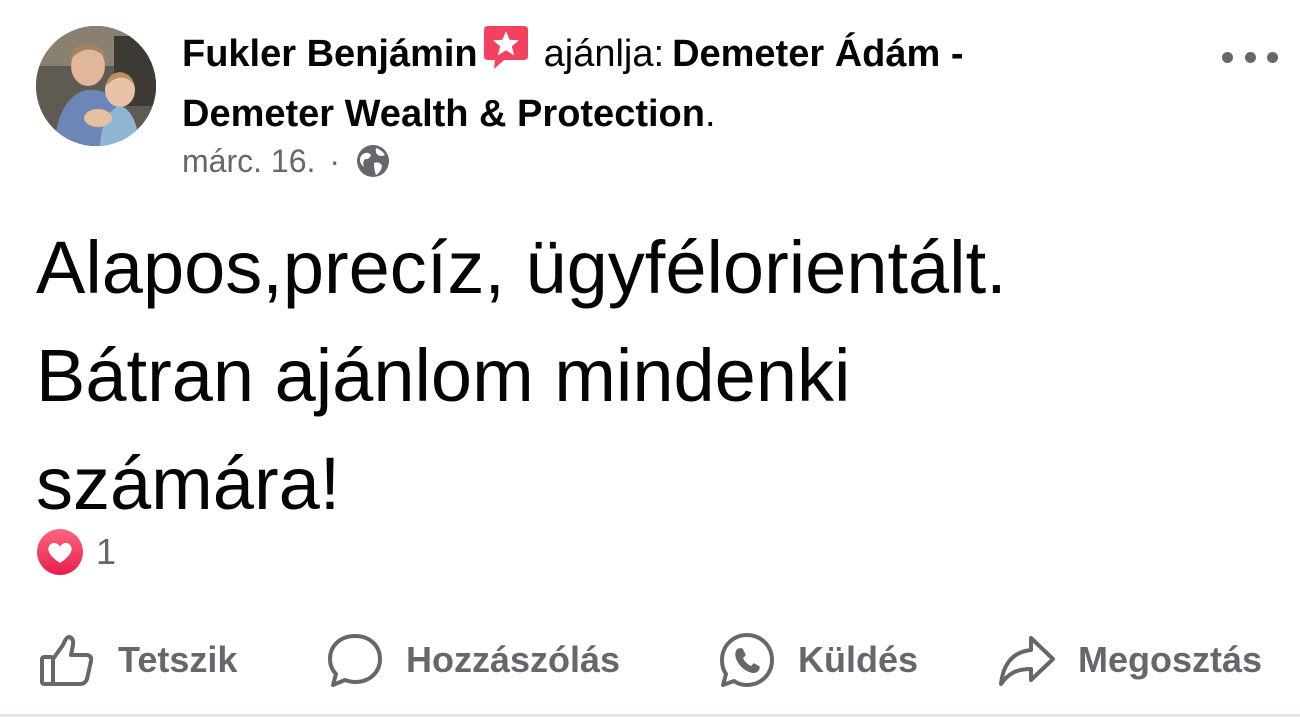  Describe the element at coordinates (858, 659) in the screenshot. I see `send-label: Küldés` at that location.